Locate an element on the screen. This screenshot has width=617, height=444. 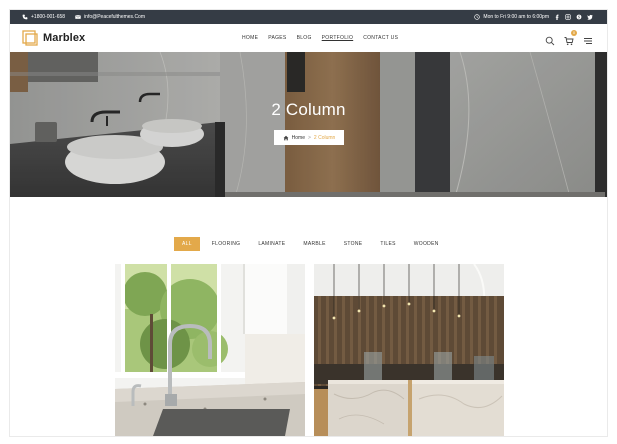
nav-item-blog: BLOG is located at coordinates (304, 38).